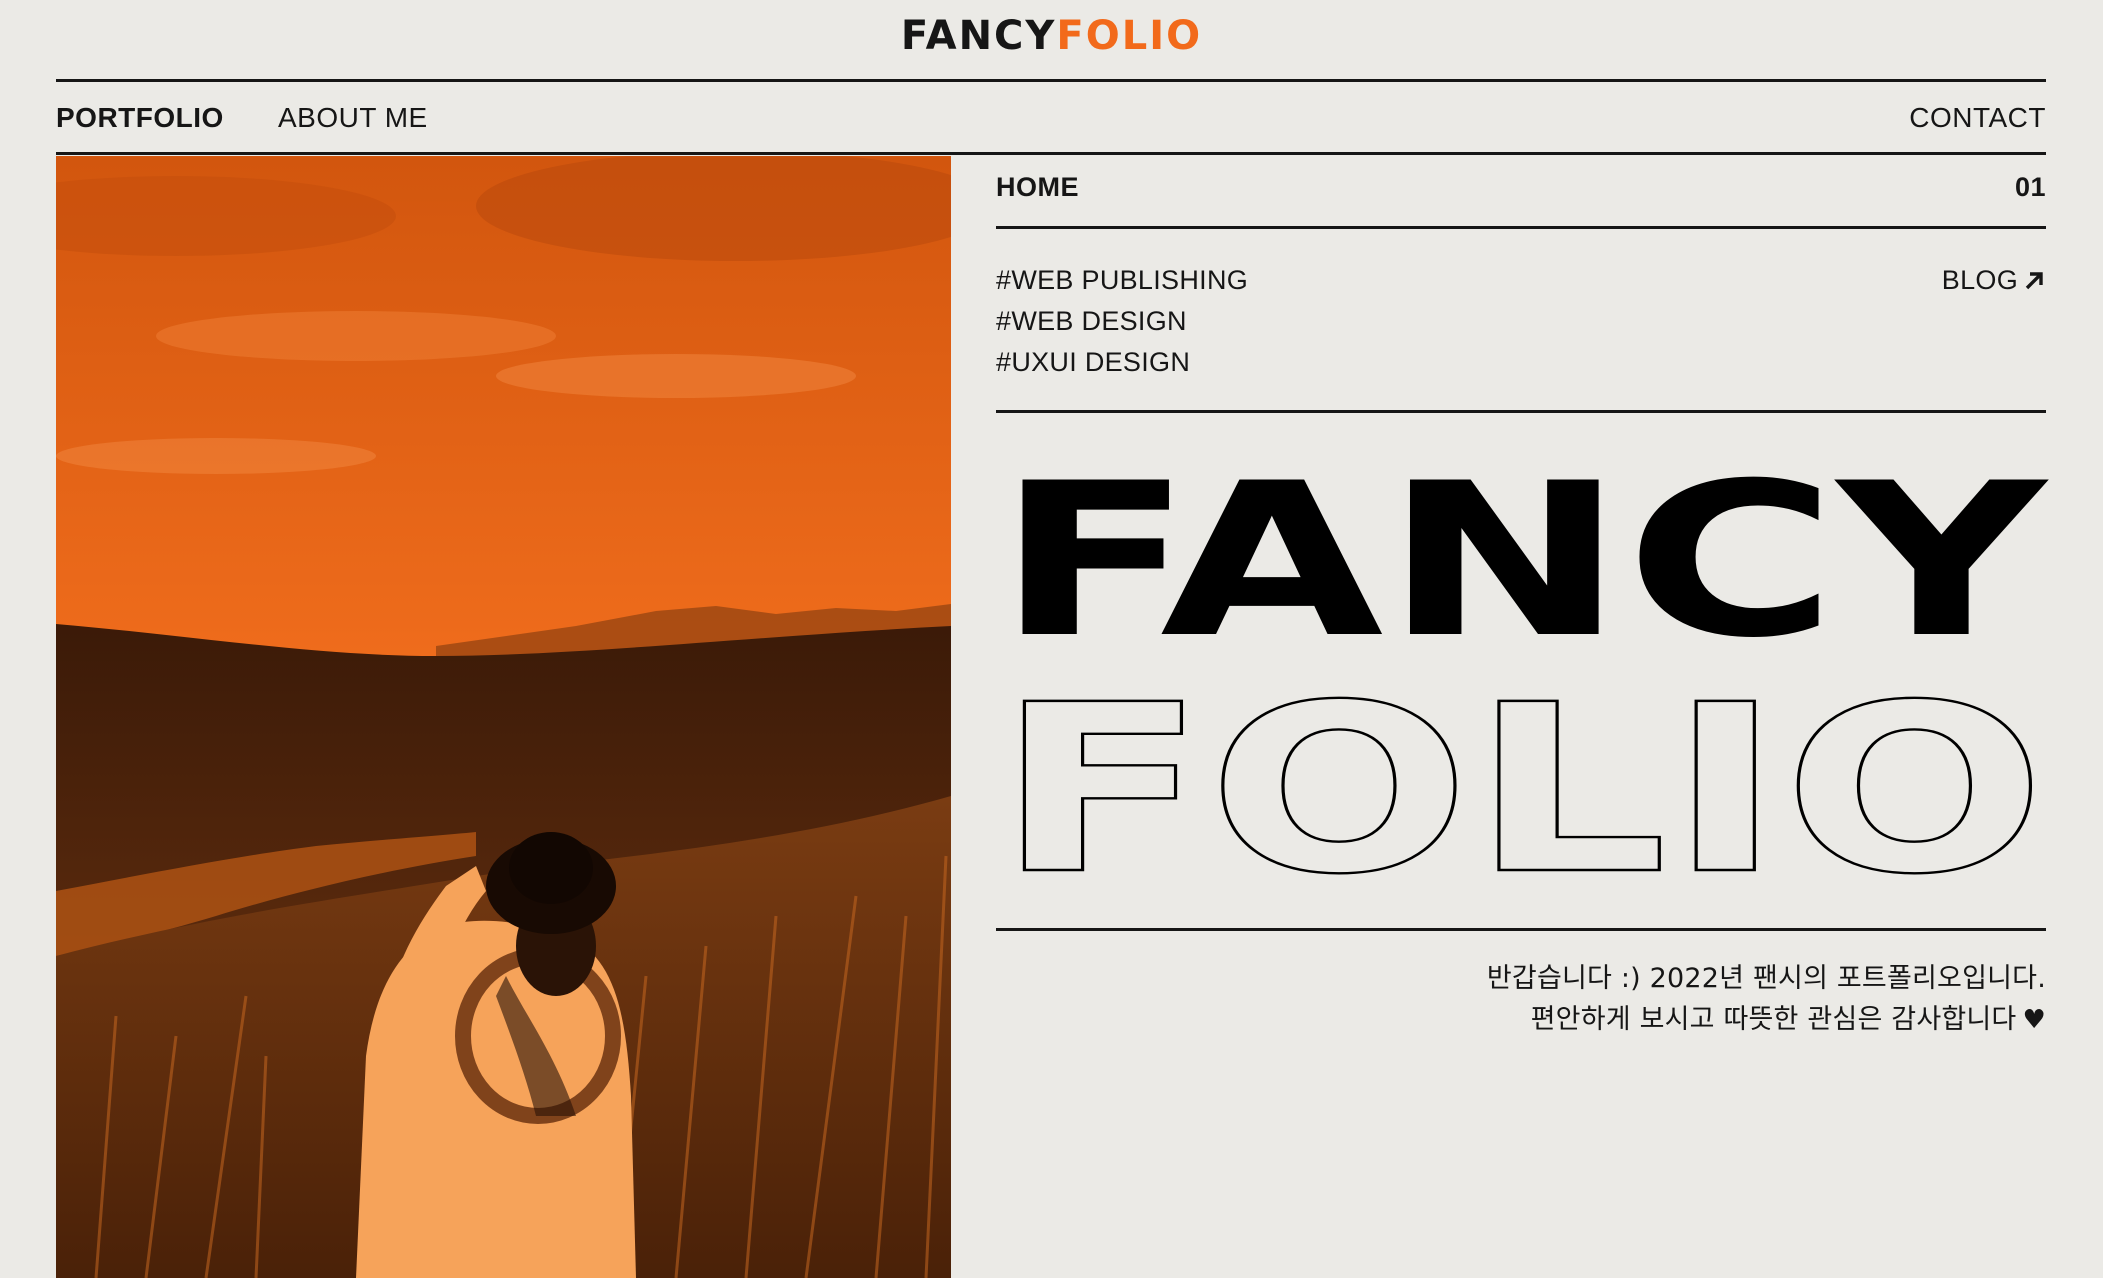 The height and width of the screenshot is (1278, 2103). I want to click on greeting-line-2: 편안하게 보시고 따뜻한 관심은 감사합니다 ♥, so click(1521, 1020).